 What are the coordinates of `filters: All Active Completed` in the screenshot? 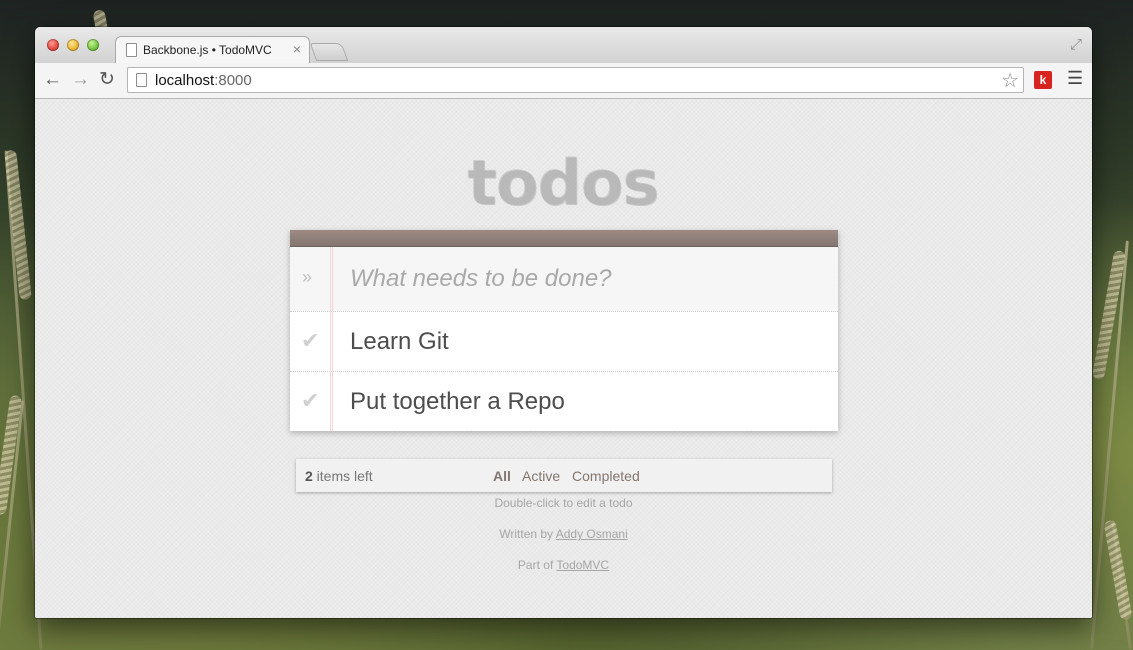 It's located at (570, 476).